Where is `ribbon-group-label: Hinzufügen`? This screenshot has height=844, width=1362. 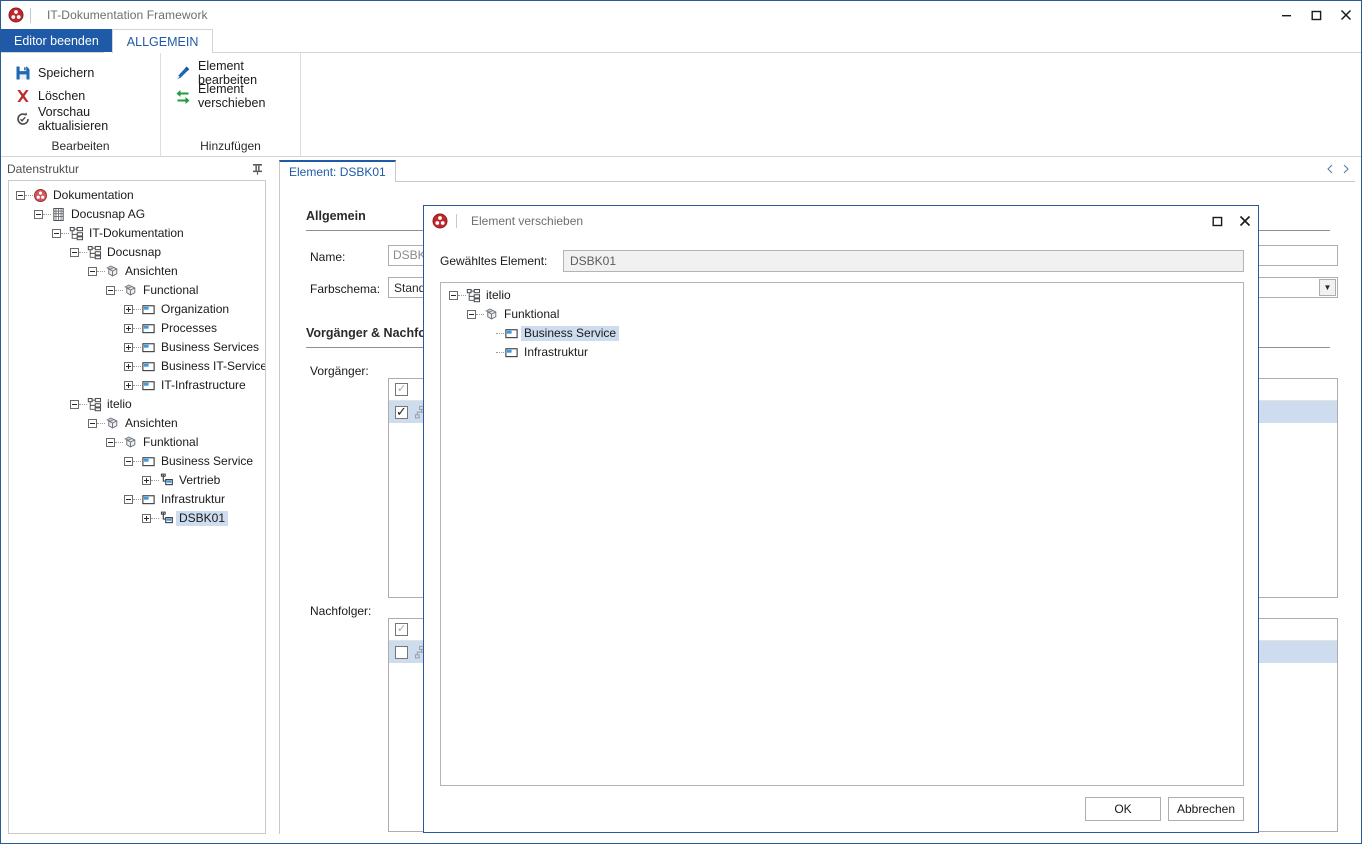
ribbon-group-label: Hinzufügen is located at coordinates (230, 146).